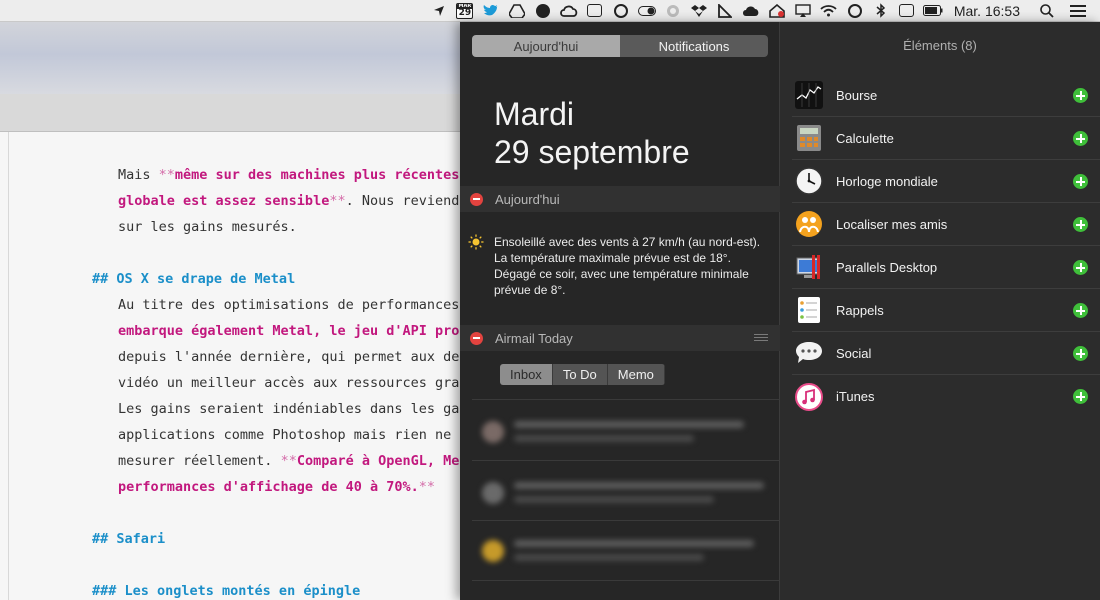  I want to click on calendar-icon: MAR 29, so click(465, 11).